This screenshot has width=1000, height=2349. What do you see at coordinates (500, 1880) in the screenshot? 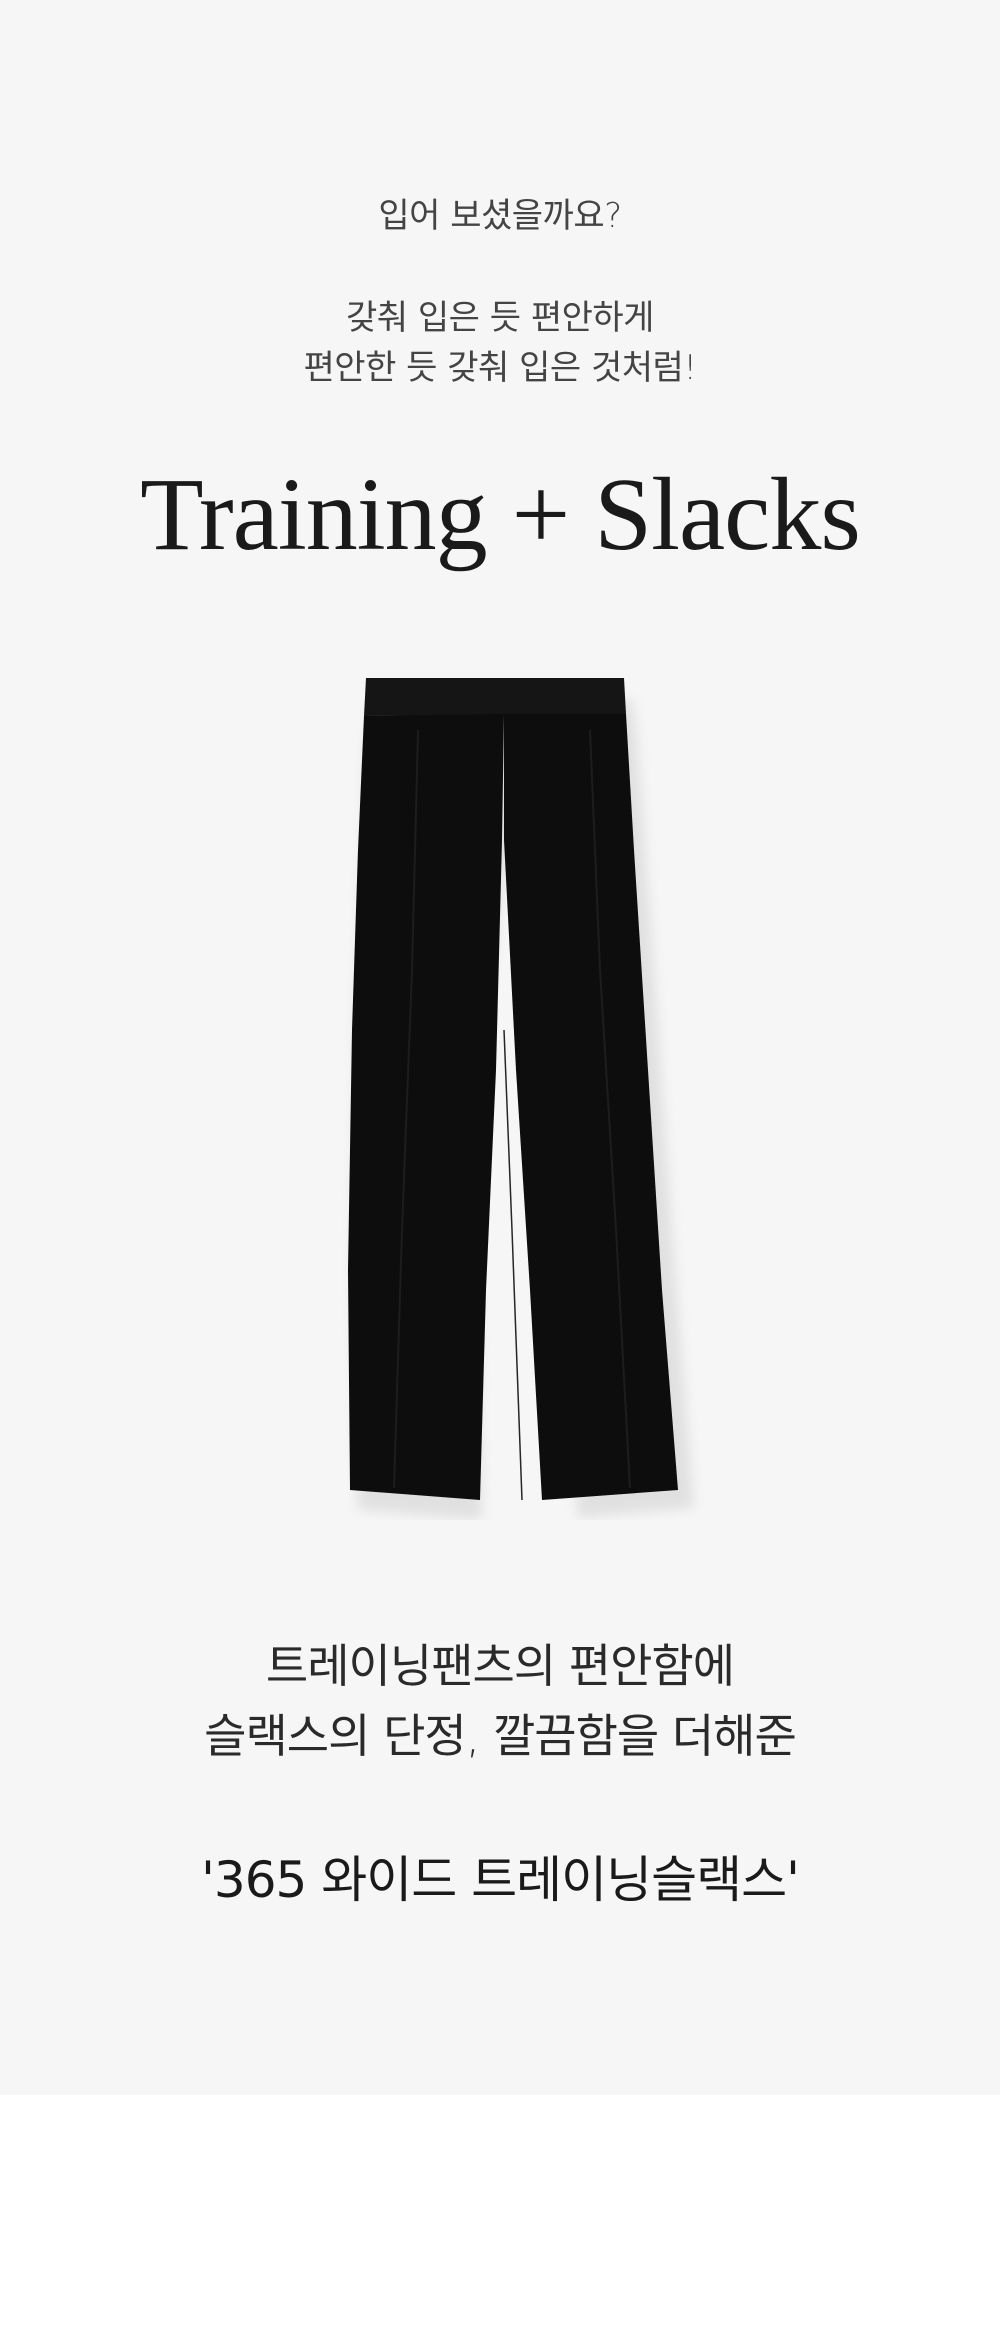
I see `product-name: '365 와이드 트레이닝슬랙스'` at bounding box center [500, 1880].